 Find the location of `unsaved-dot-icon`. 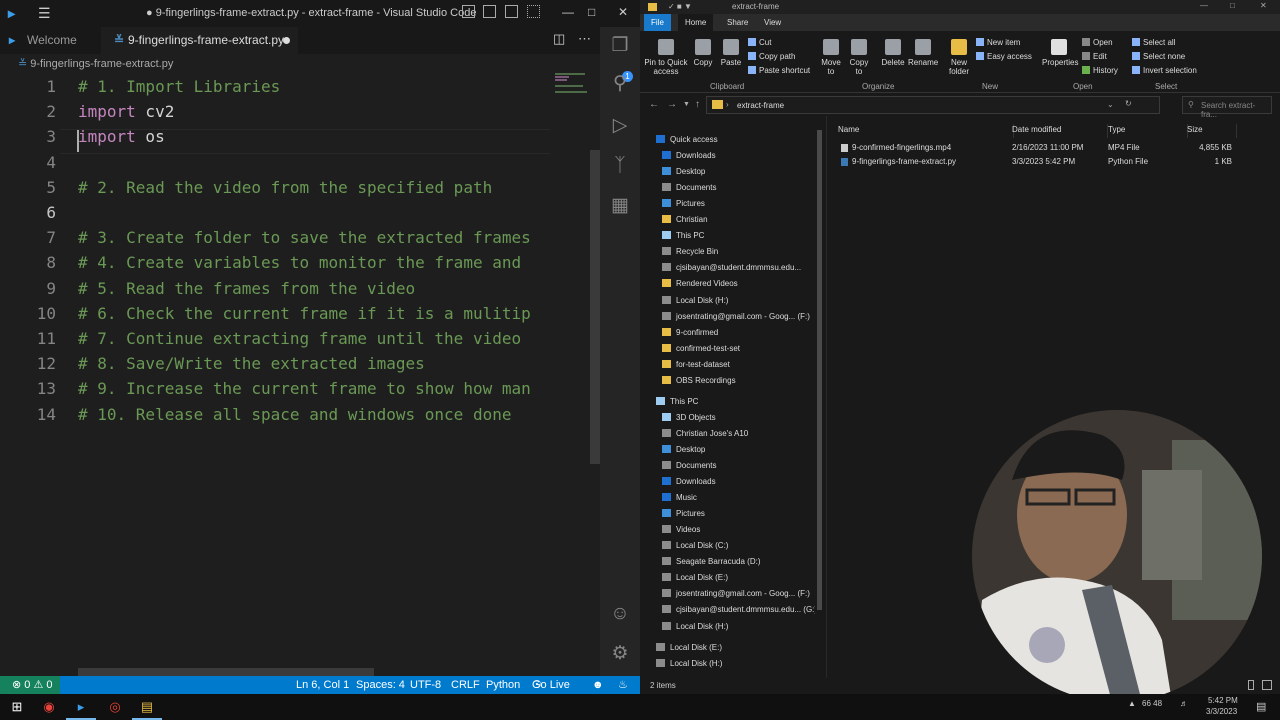

unsaved-dot-icon is located at coordinates (286, 40).